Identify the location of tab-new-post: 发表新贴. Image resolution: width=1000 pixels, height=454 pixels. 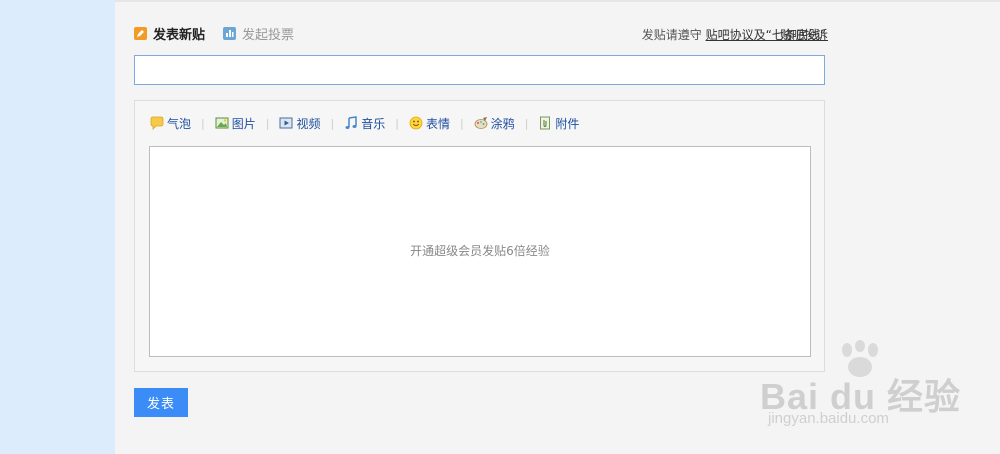
(169, 33).